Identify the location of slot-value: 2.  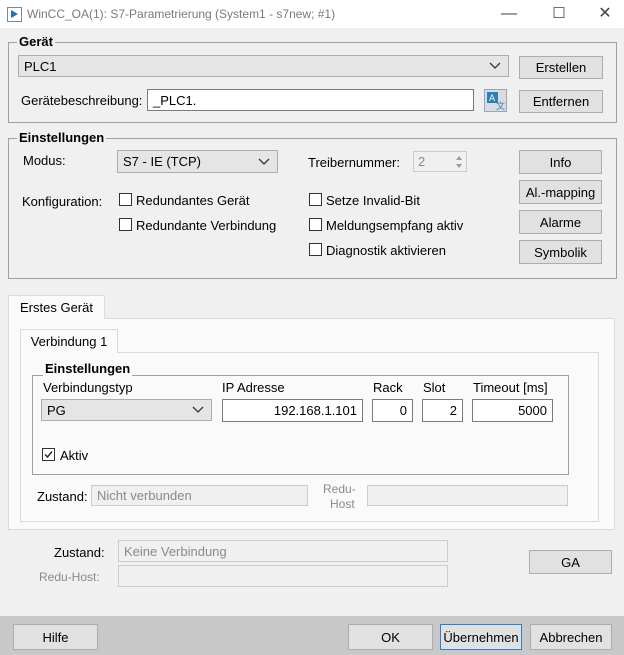
(453, 410).